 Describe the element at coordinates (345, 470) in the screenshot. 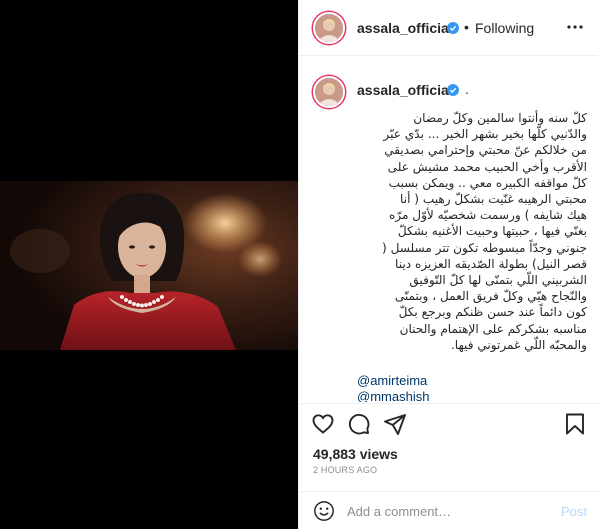

I see `post-timestamp: 2 HOURS AGO` at that location.